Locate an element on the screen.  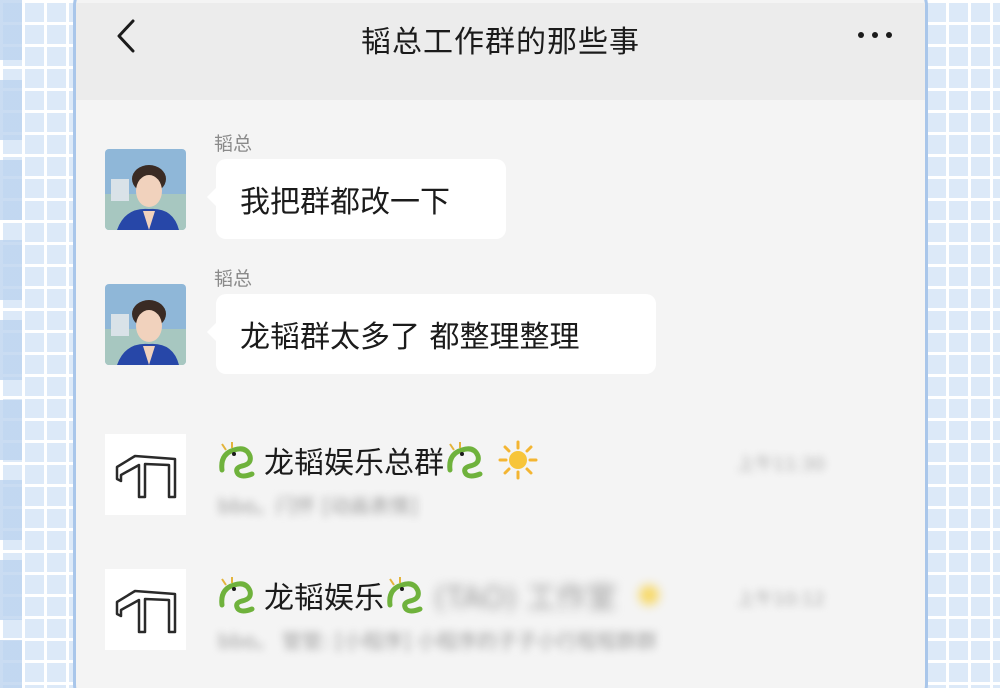
chevron-left-icon is located at coordinates (126, 36).